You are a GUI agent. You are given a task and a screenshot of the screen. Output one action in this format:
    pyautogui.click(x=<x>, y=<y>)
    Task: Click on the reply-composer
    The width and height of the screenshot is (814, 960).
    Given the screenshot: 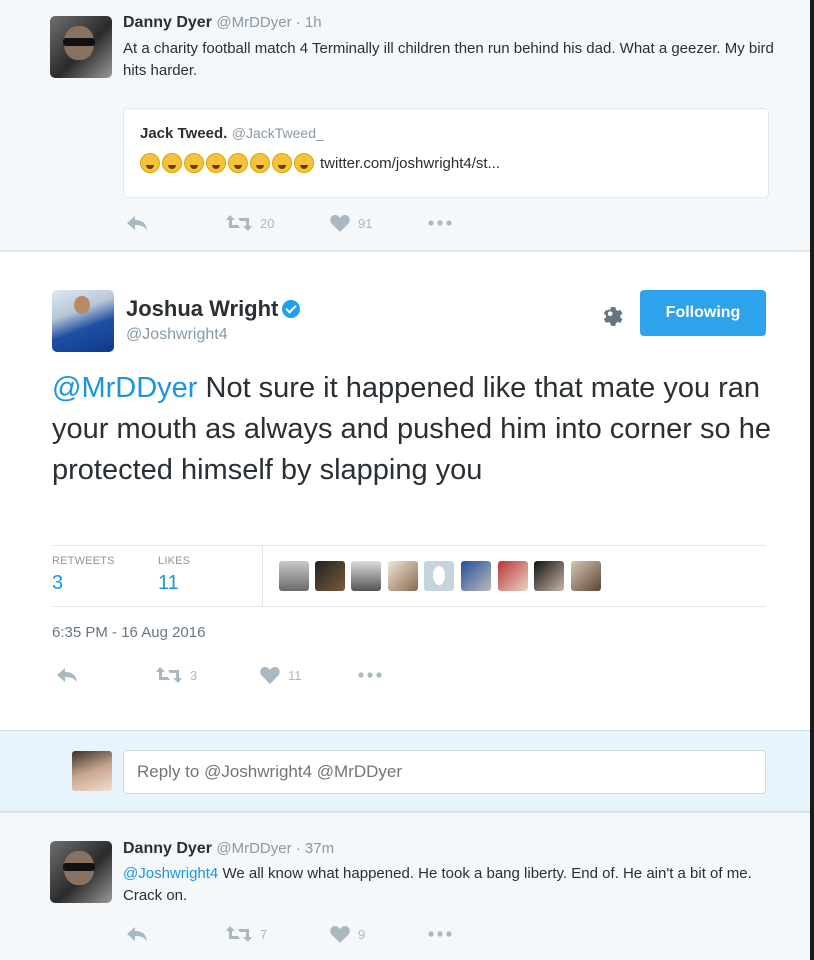 What is the action you would take?
    pyautogui.click(x=407, y=771)
    